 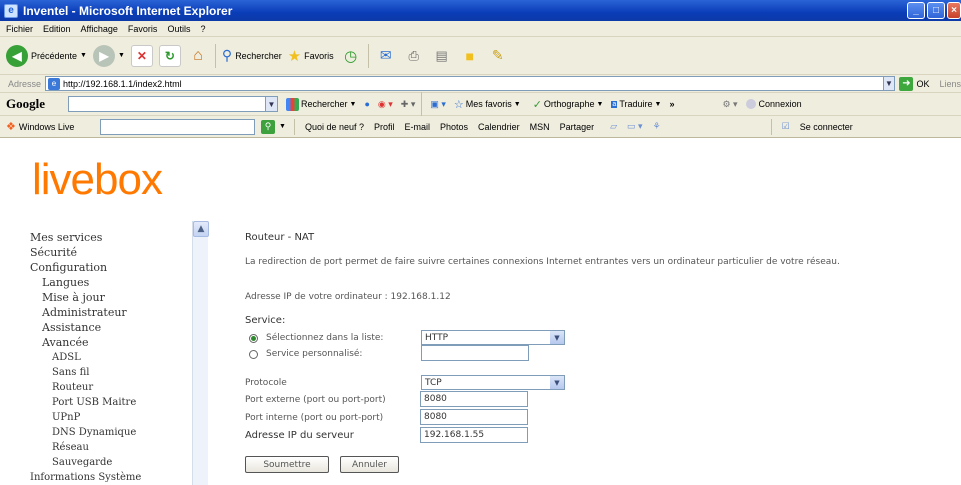 I want to click on wrench-icon: ⚙ ▾, so click(x=729, y=104).